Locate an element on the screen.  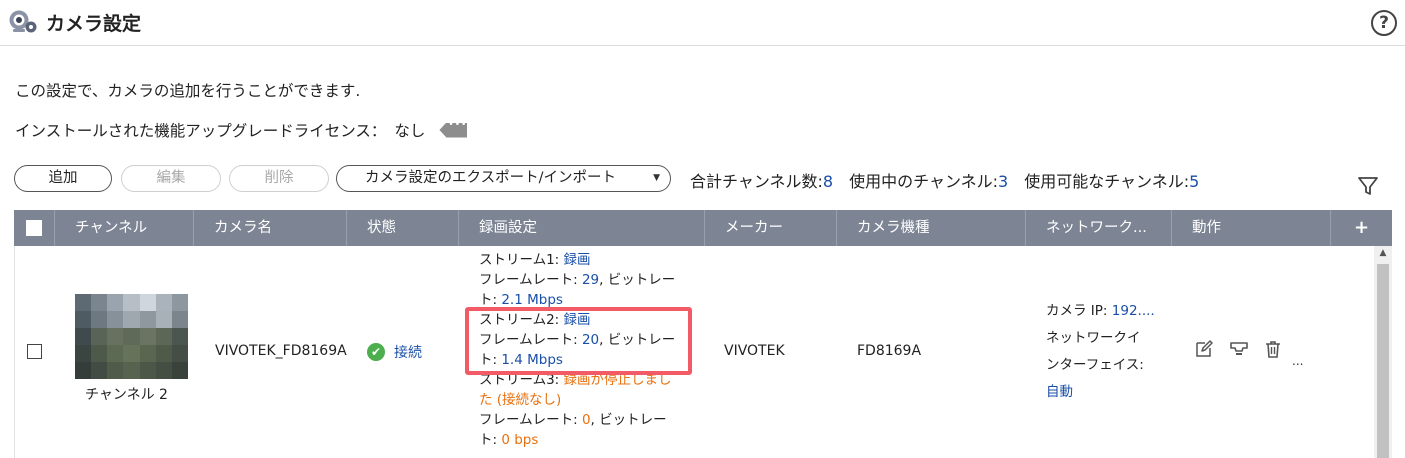
license-value: なし is located at coordinates (410, 131).